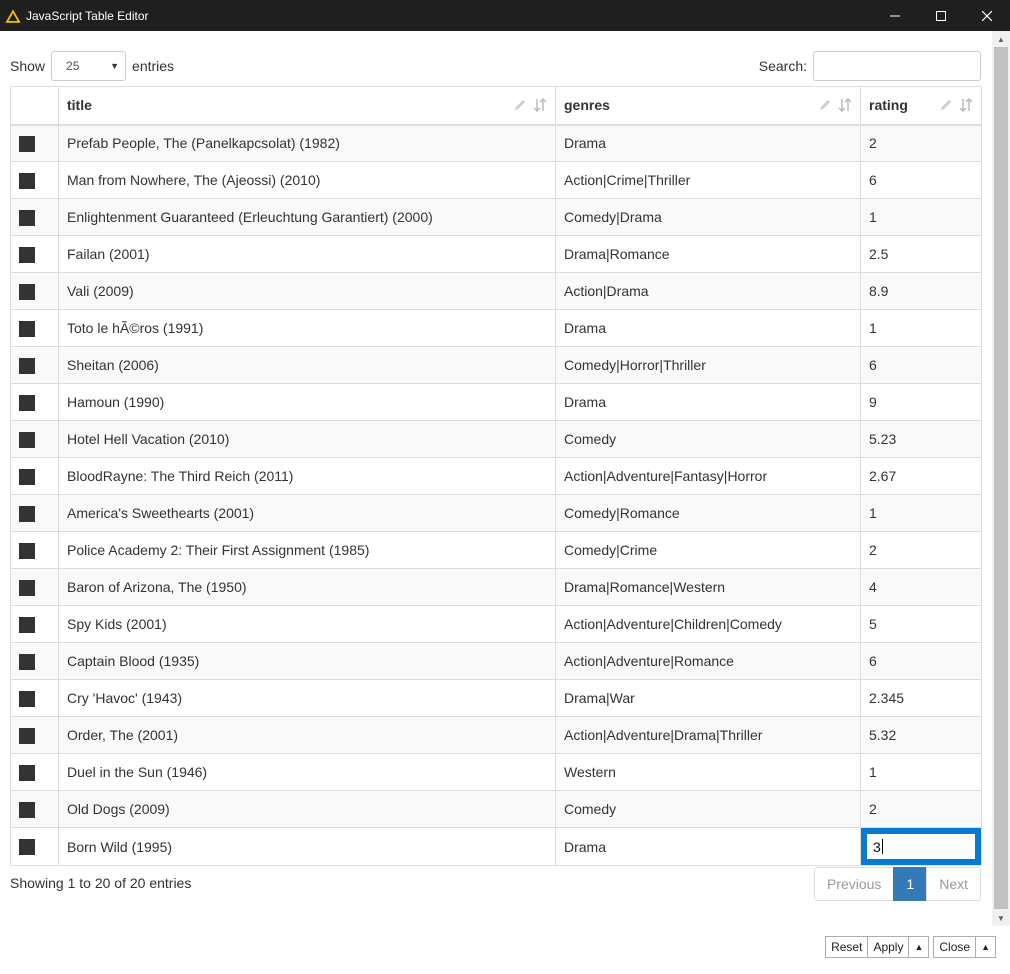  Describe the element at coordinates (496, 254) in the screenshot. I see `table-row: Failan (2001) Drama|Romance 2.5` at that location.